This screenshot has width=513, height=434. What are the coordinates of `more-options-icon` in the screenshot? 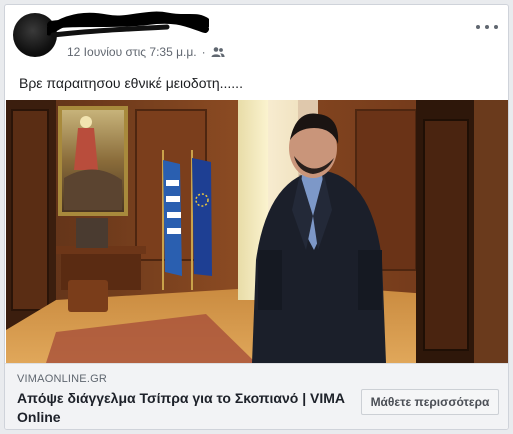 It's located at (487, 27).